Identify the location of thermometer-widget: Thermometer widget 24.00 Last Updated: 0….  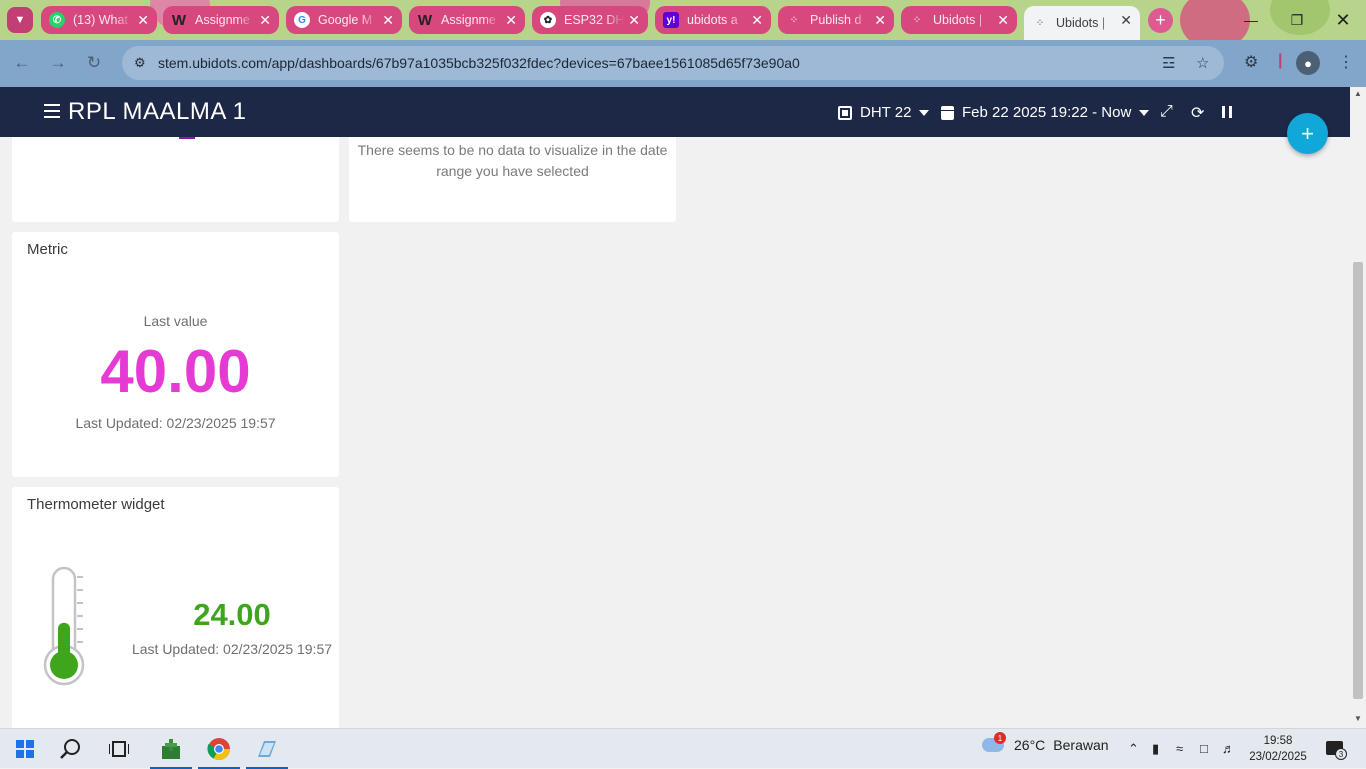
(175, 607).